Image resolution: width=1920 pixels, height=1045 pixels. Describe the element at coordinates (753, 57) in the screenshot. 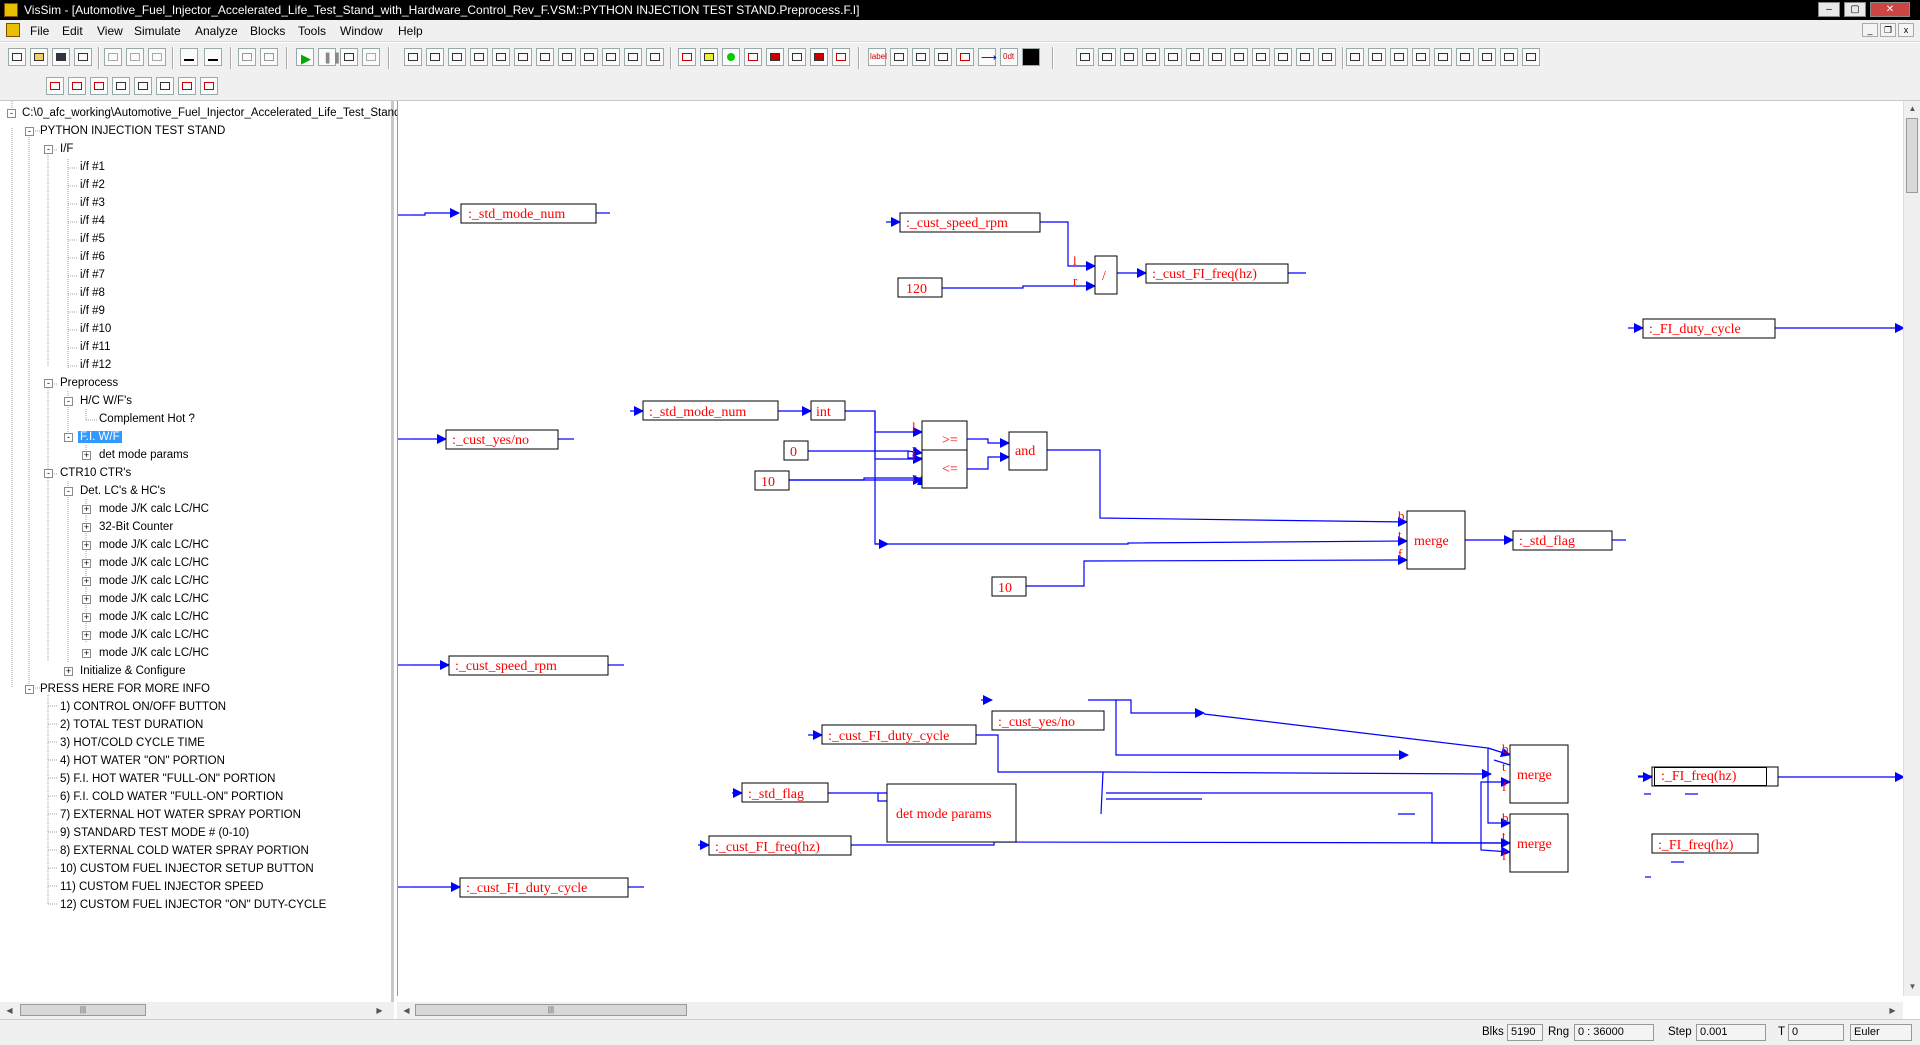

I see `display-tool-4-icon` at that location.